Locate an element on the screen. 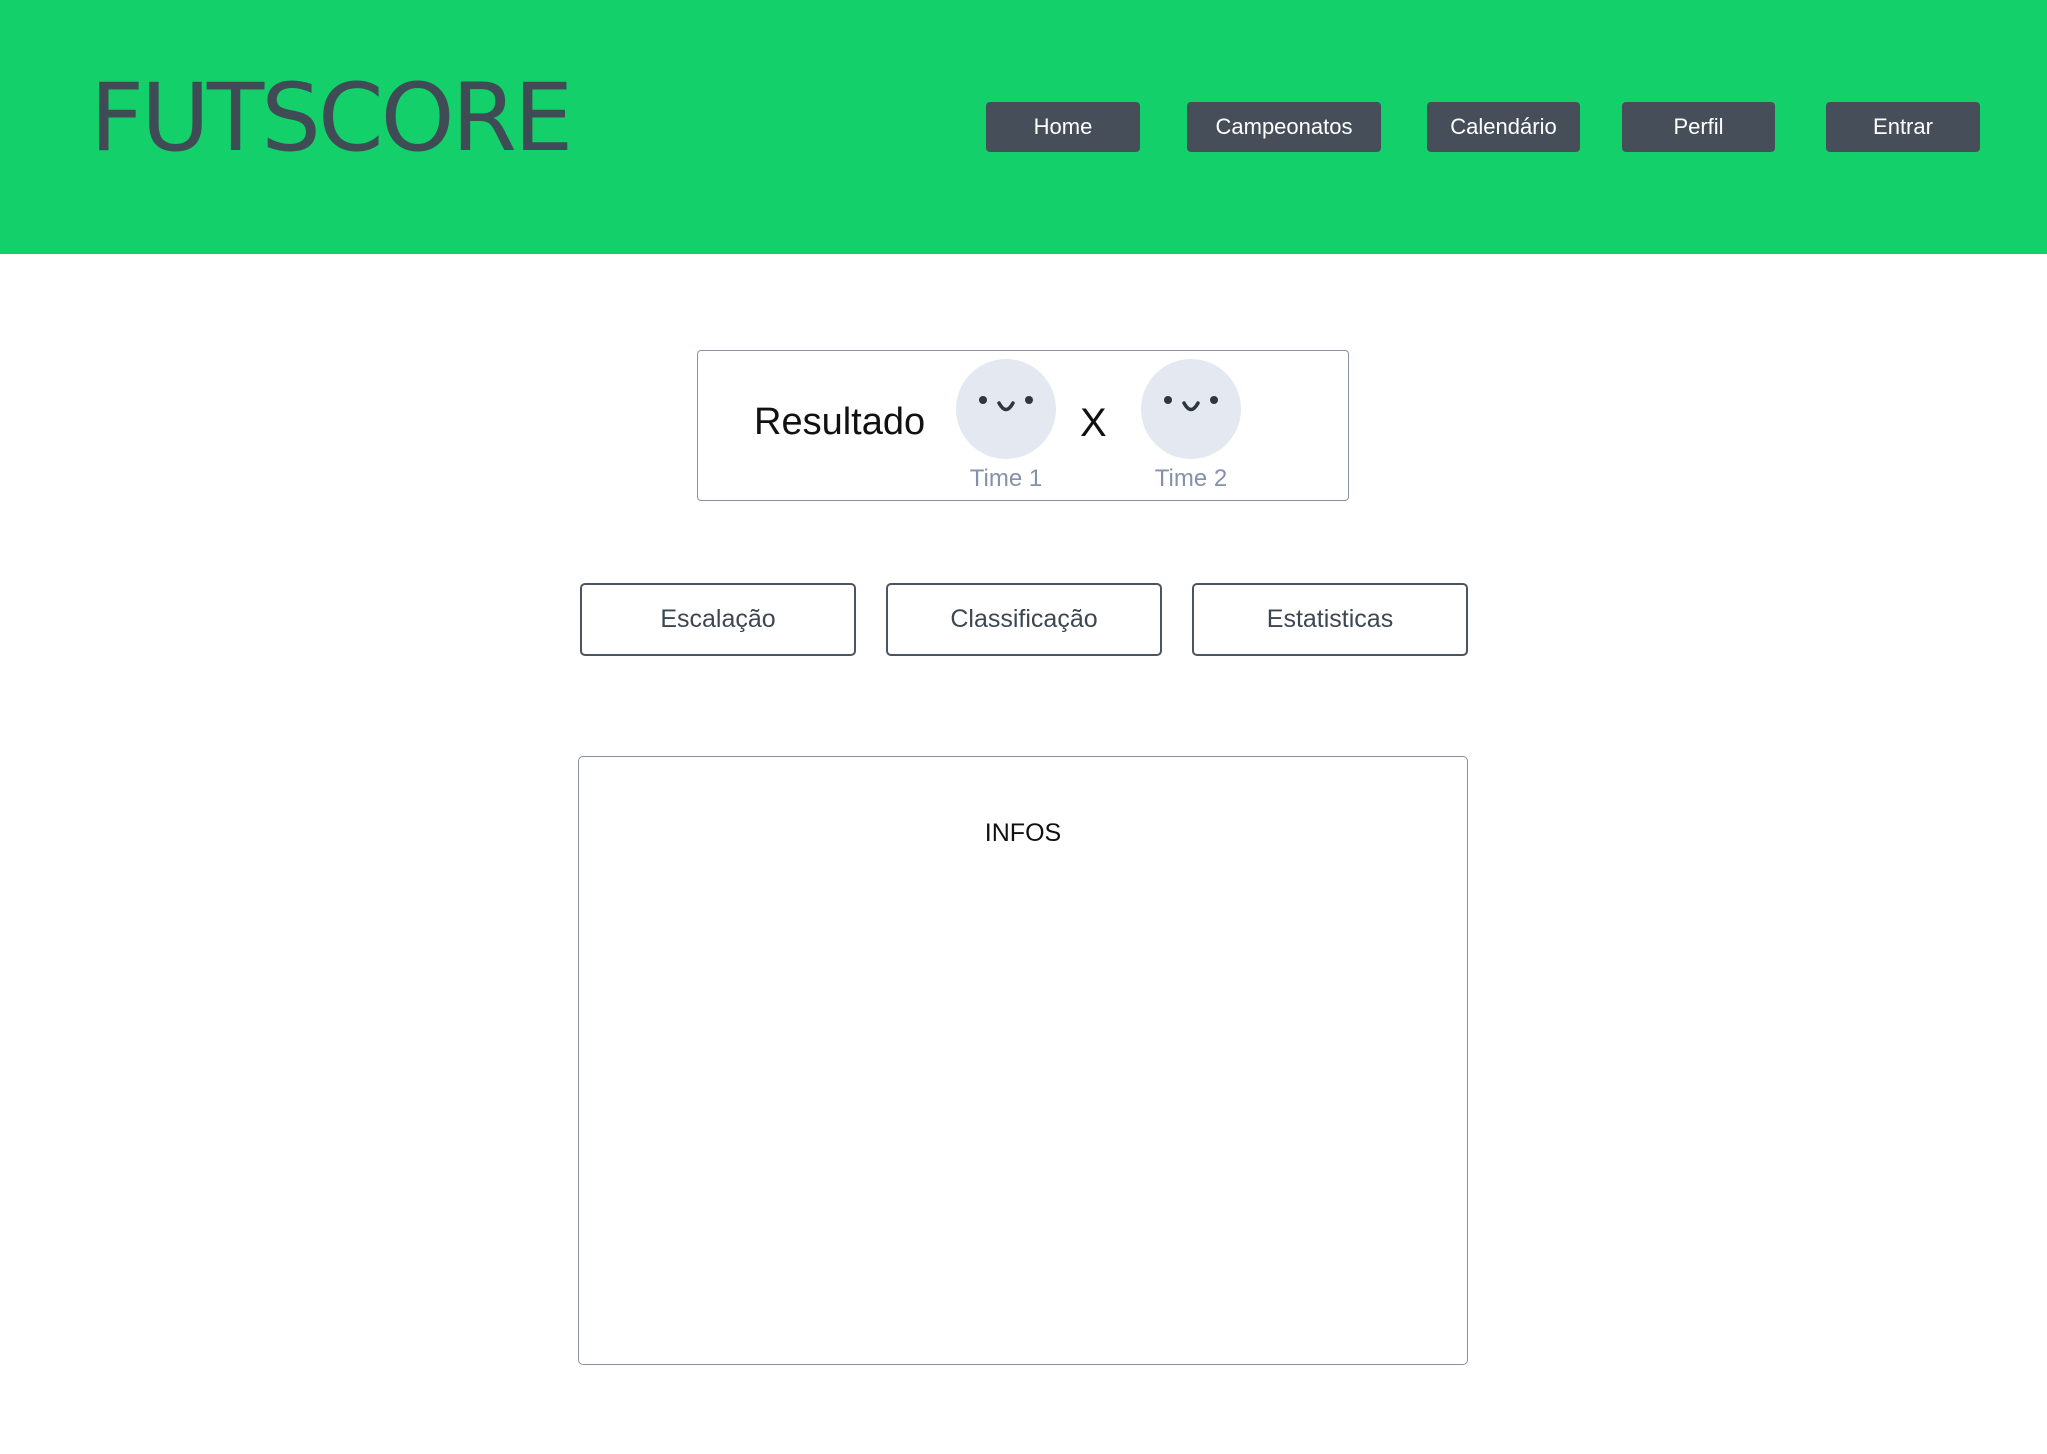 The image size is (2047, 1454). tab-classificacao: Classificação is located at coordinates (1024, 619).